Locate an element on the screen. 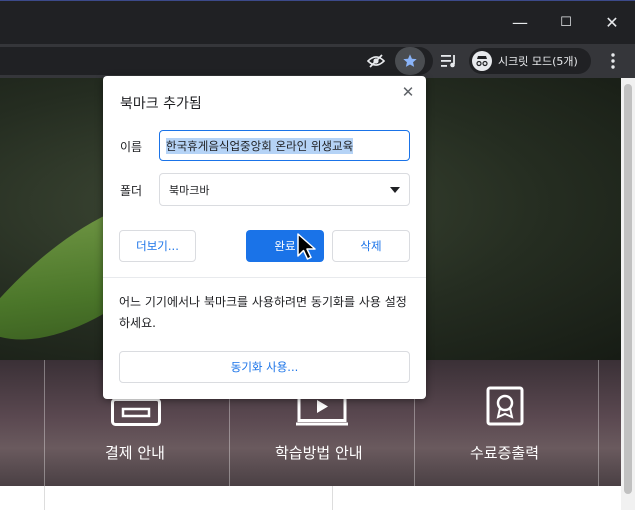  incognito-indicator: 시크릿 모드(5개) is located at coordinates (530, 61).